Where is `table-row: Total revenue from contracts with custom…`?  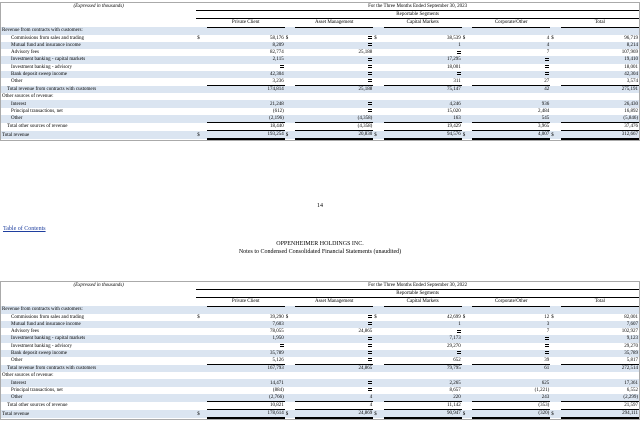 table-row: Total revenue from contracts with custom… is located at coordinates (320, 368).